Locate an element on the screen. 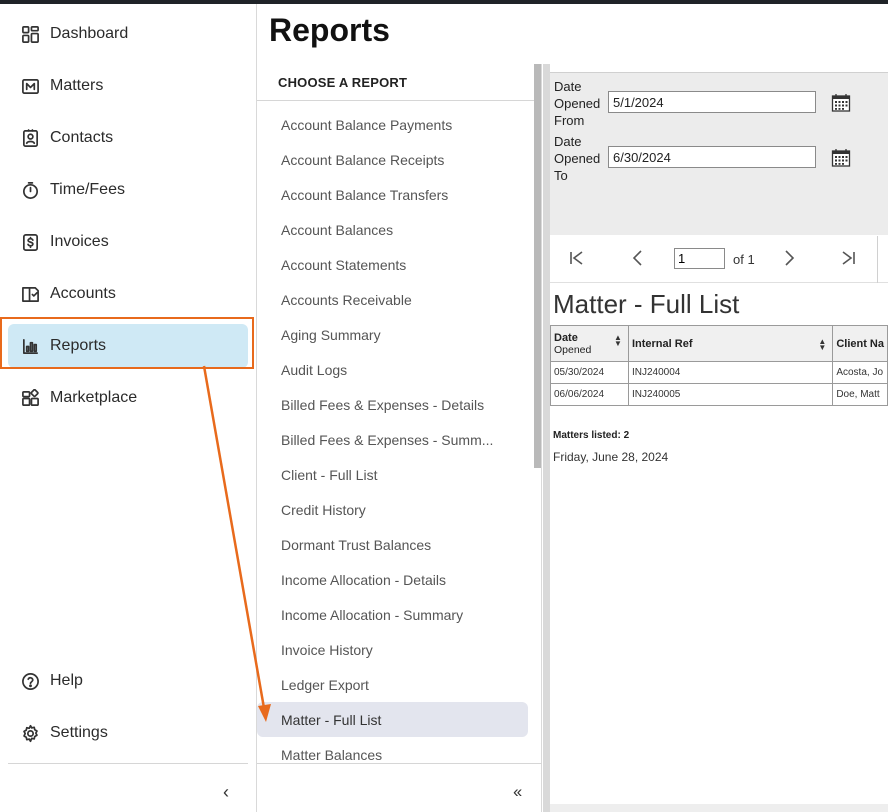  sidebar-item-accounts: Accounts is located at coordinates (128, 294).